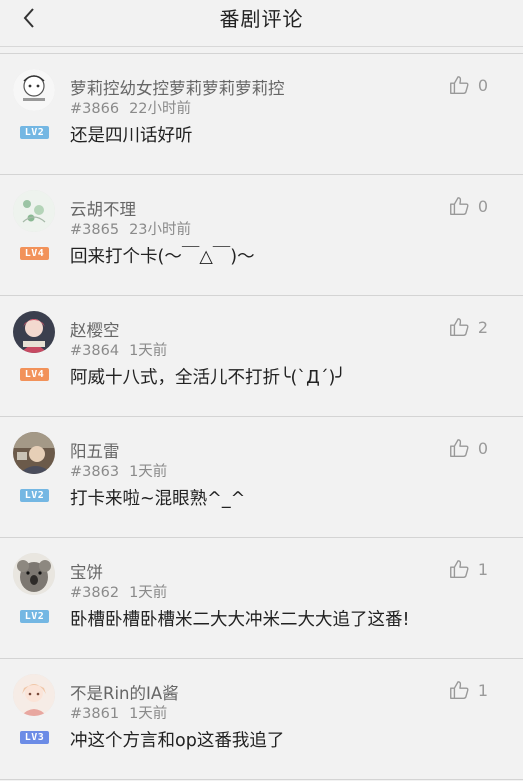 This screenshot has height=781, width=523. What do you see at coordinates (95, 593) in the screenshot?
I see `floor-number: #3862` at bounding box center [95, 593].